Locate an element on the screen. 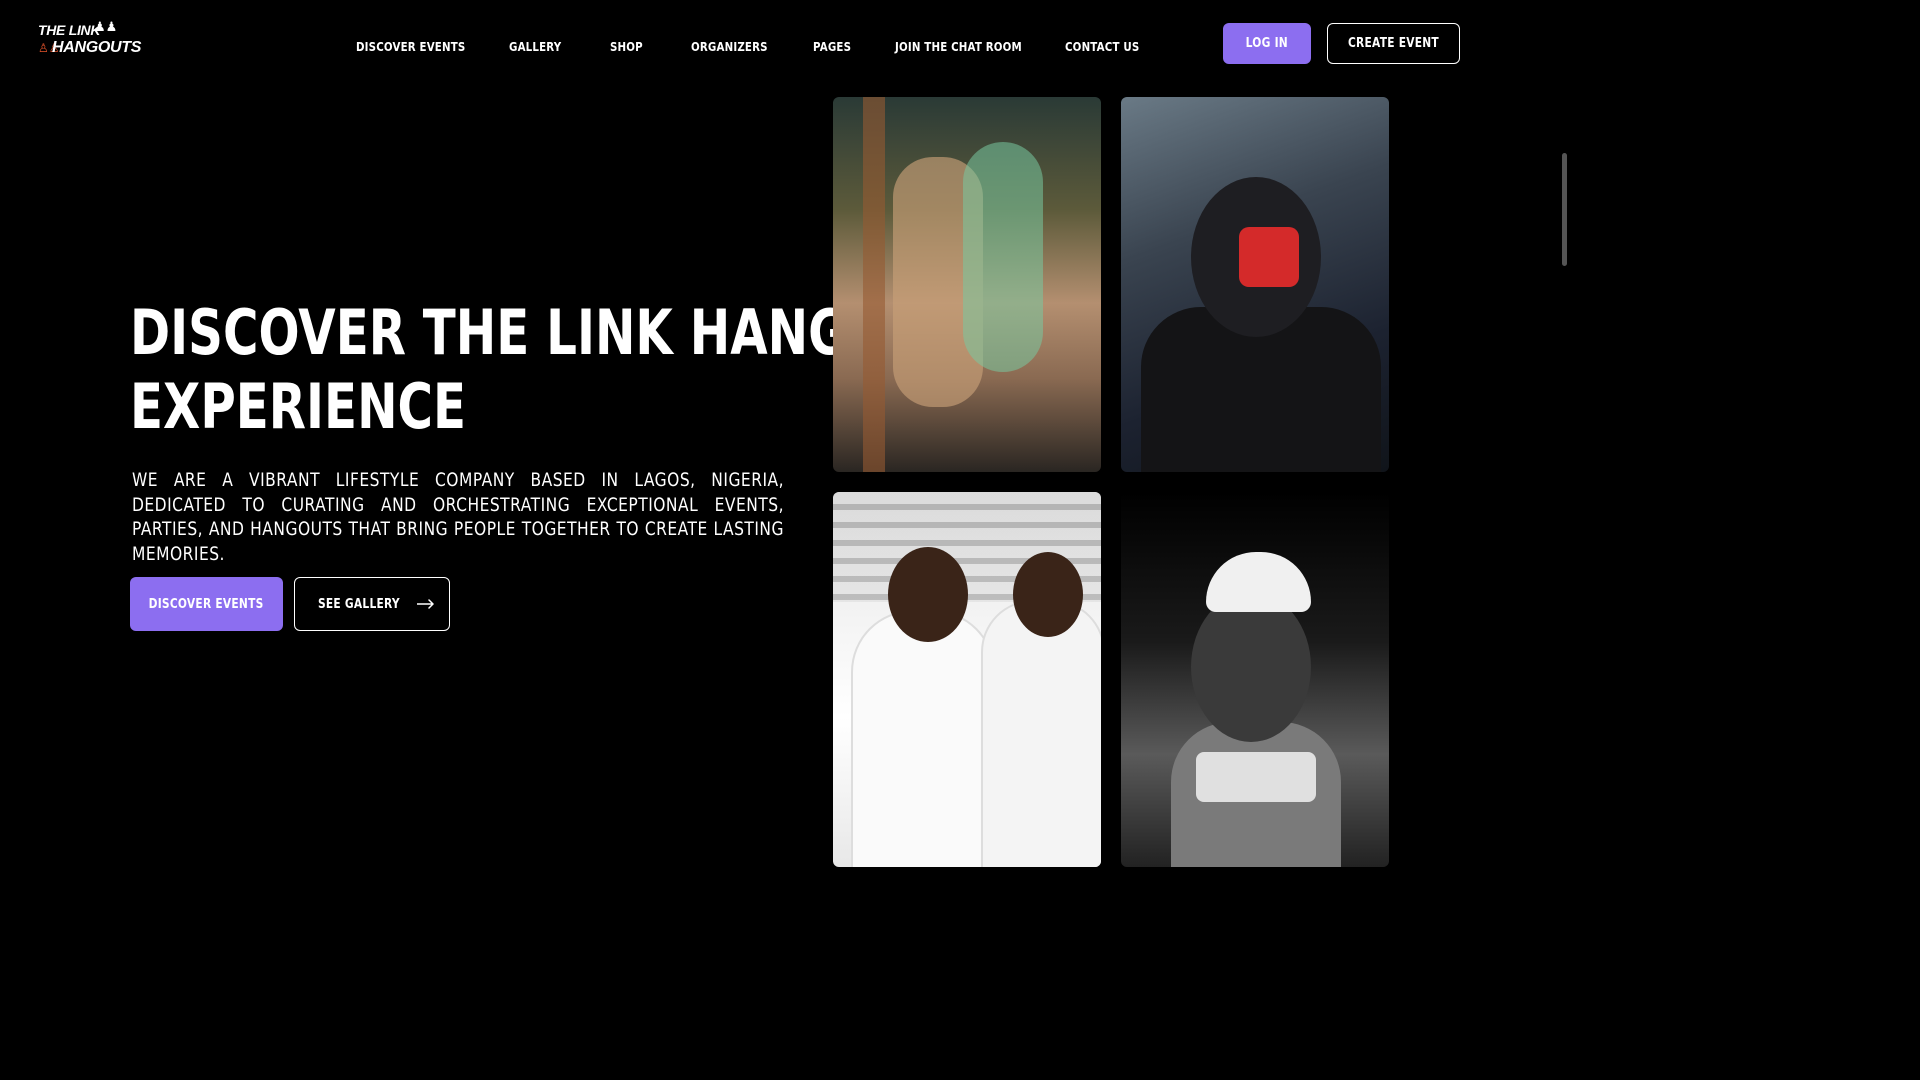  nav-item-organizers: ORGANIZERS is located at coordinates (729, 46).